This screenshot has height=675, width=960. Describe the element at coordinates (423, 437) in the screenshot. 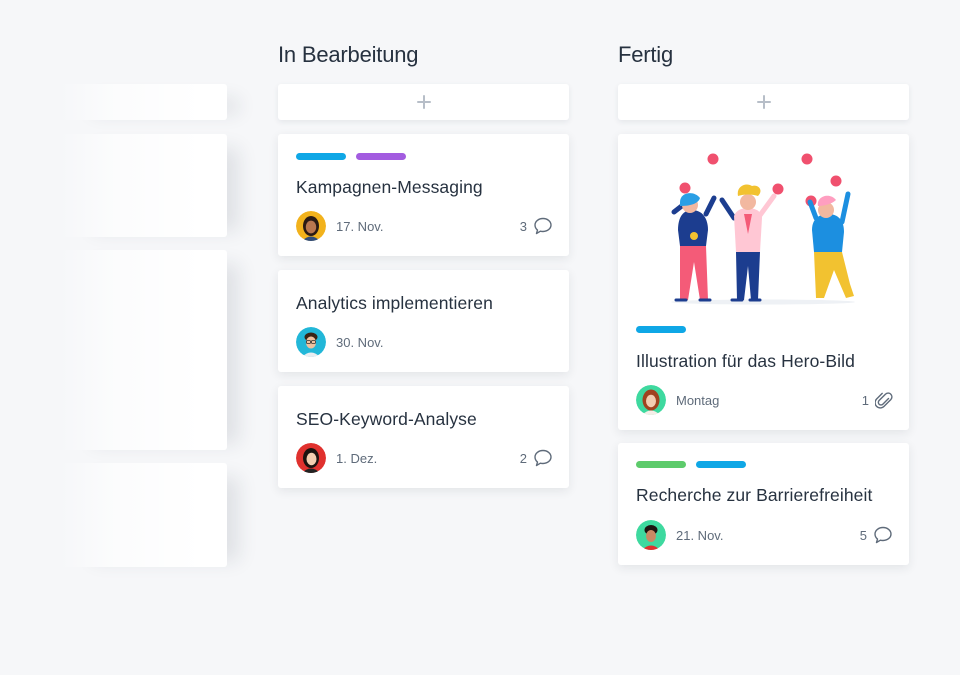

I see `task-card: SEO-Keyword-Analyse 1. Dez. 2` at that location.